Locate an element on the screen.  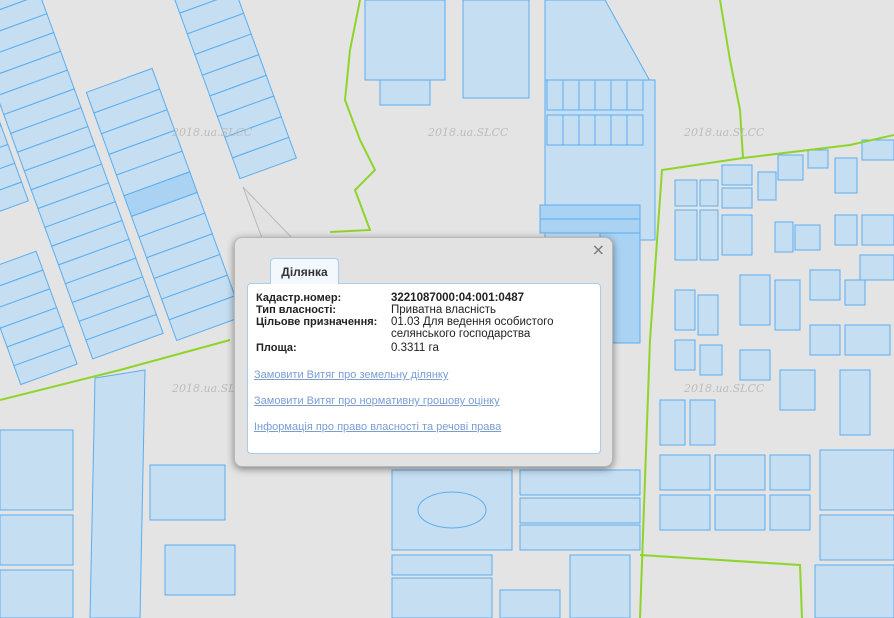
area-value: 0.3311 га is located at coordinates (415, 348).